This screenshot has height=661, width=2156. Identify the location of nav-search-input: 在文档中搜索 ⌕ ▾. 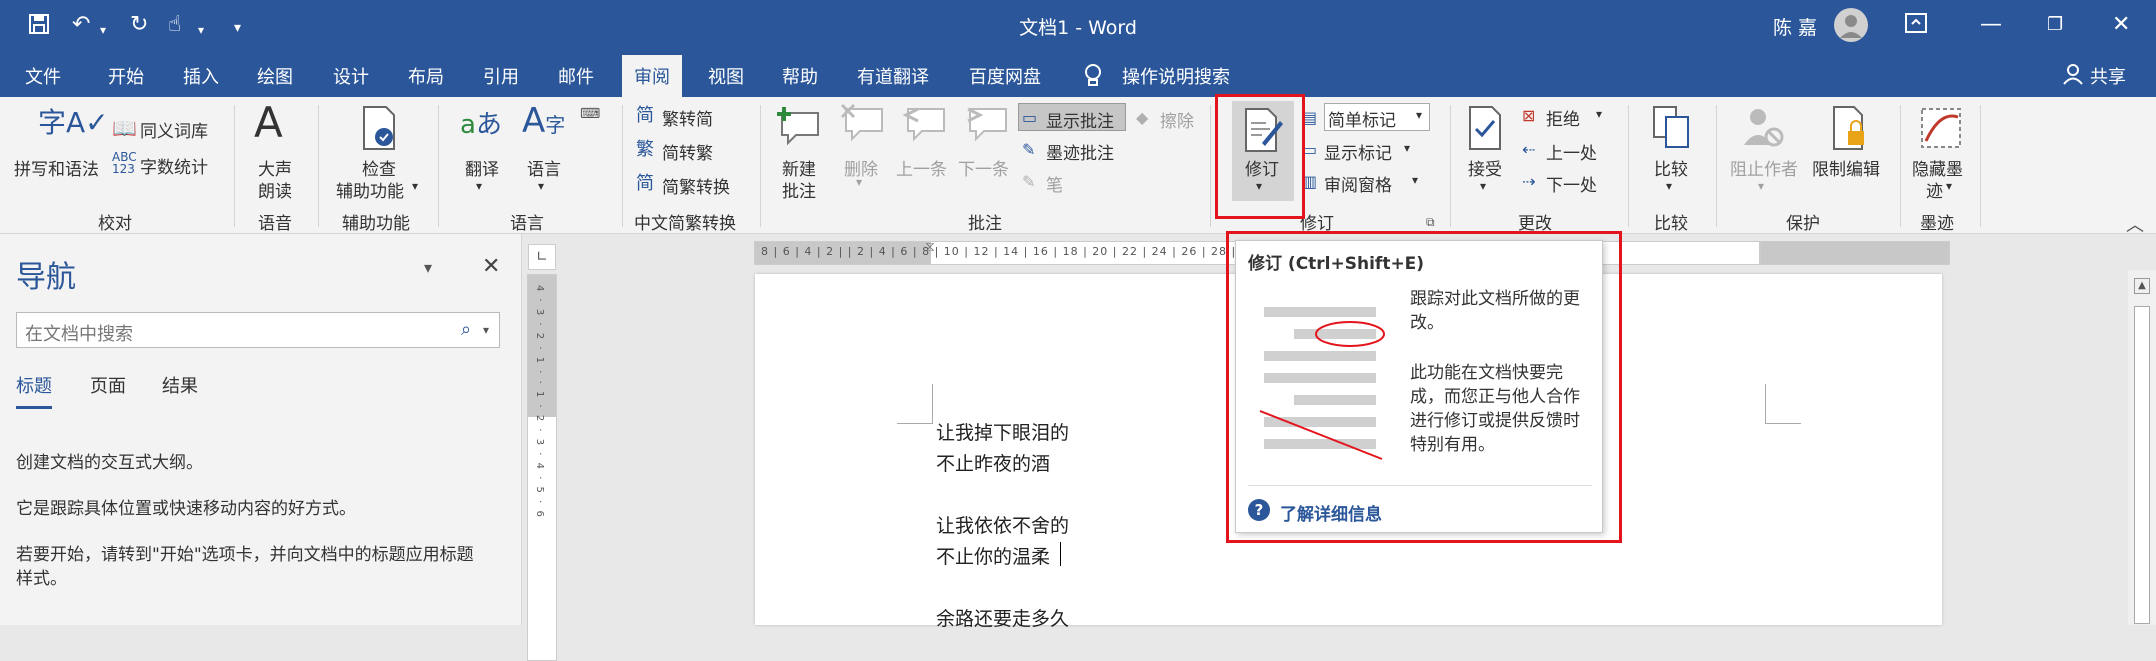
(258, 330).